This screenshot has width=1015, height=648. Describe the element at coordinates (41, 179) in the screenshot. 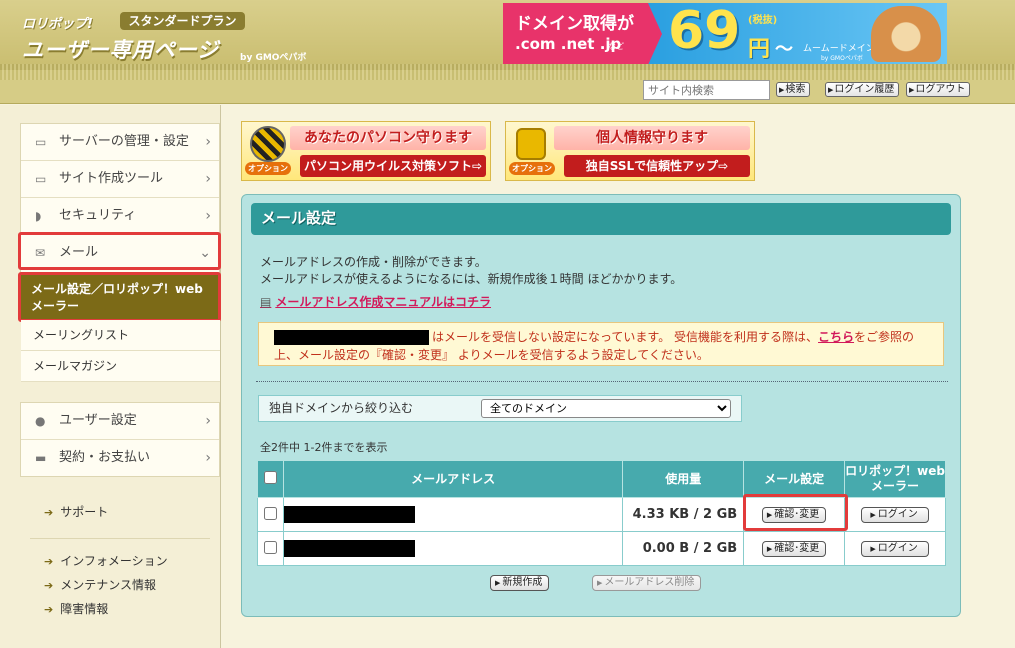

I see `laptop-icon: ▭` at that location.